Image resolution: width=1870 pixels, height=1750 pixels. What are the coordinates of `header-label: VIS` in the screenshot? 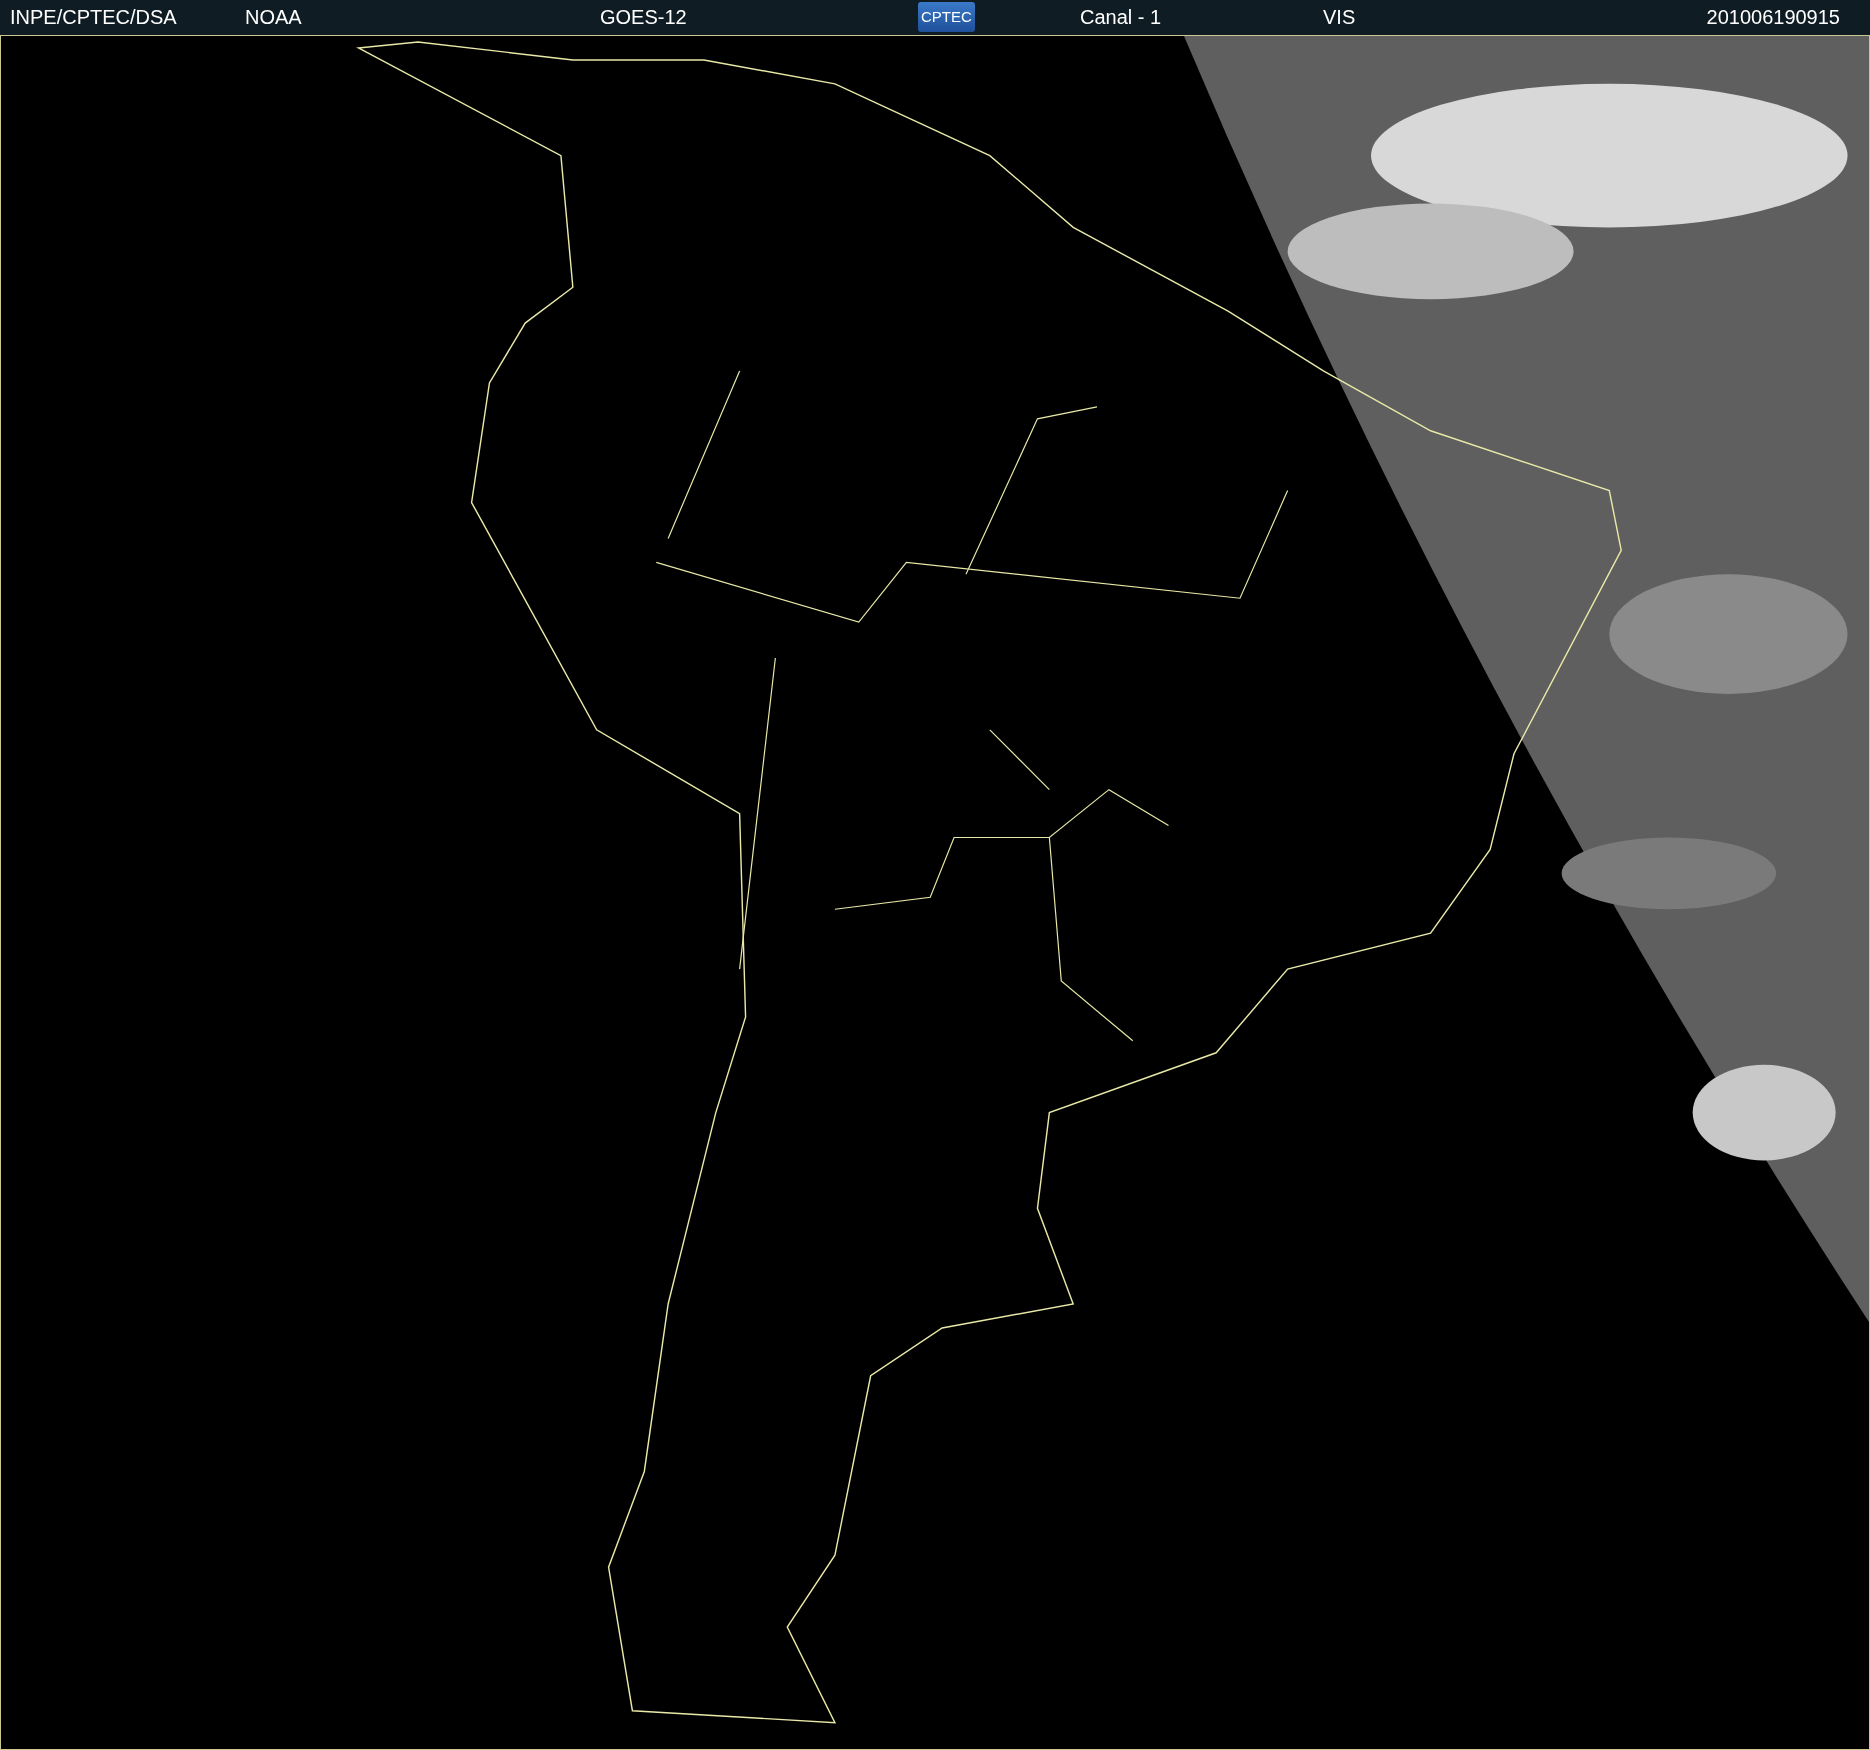 It's located at (1339, 17).